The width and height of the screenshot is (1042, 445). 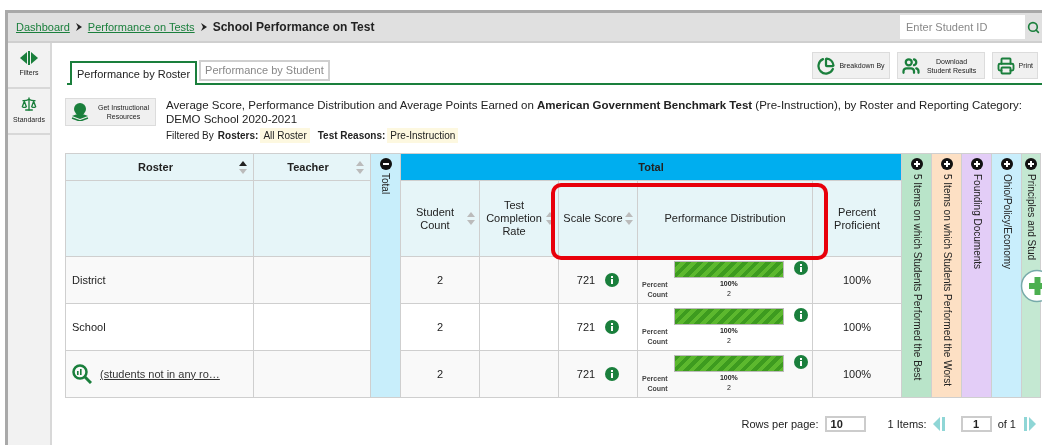 What do you see at coordinates (651, 167) in the screenshot?
I see `group-header: Total` at bounding box center [651, 167].